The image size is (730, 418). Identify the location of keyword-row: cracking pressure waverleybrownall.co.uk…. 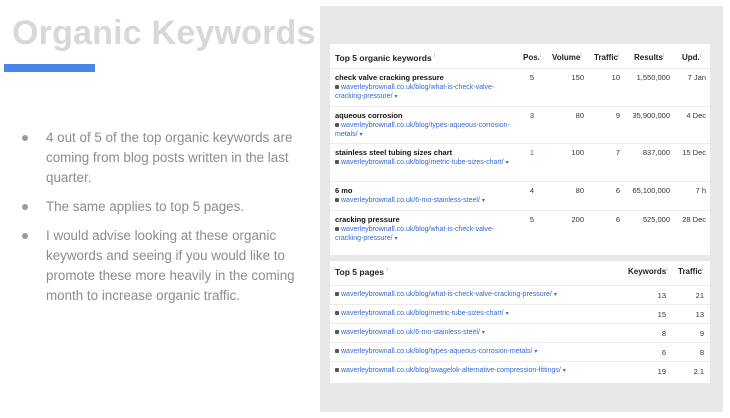
(520, 229).